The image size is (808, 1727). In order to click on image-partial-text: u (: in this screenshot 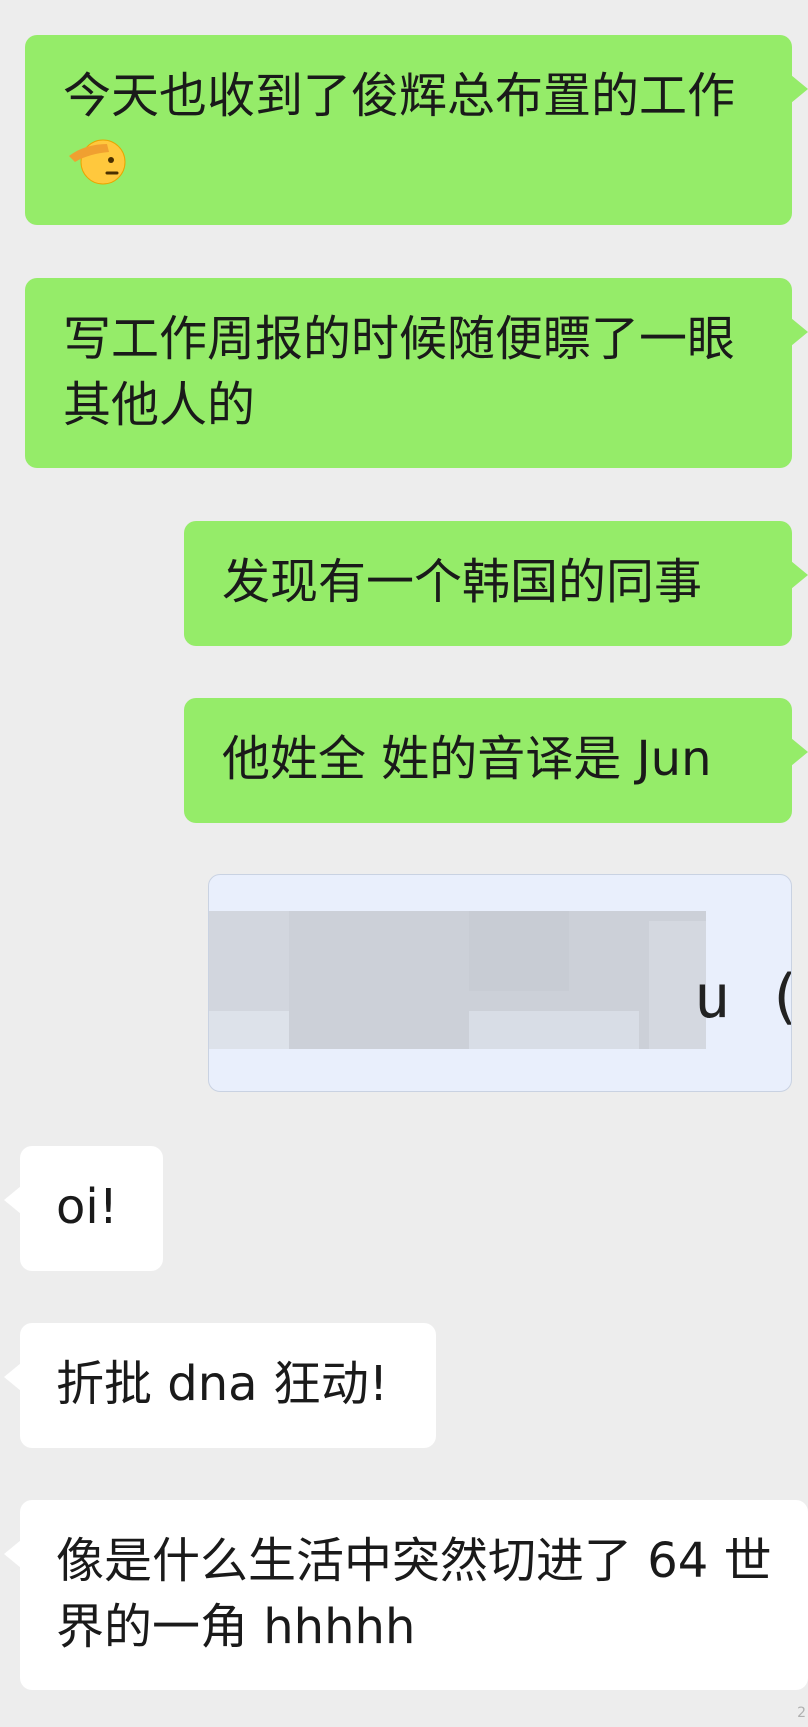, I will do `click(742, 997)`.